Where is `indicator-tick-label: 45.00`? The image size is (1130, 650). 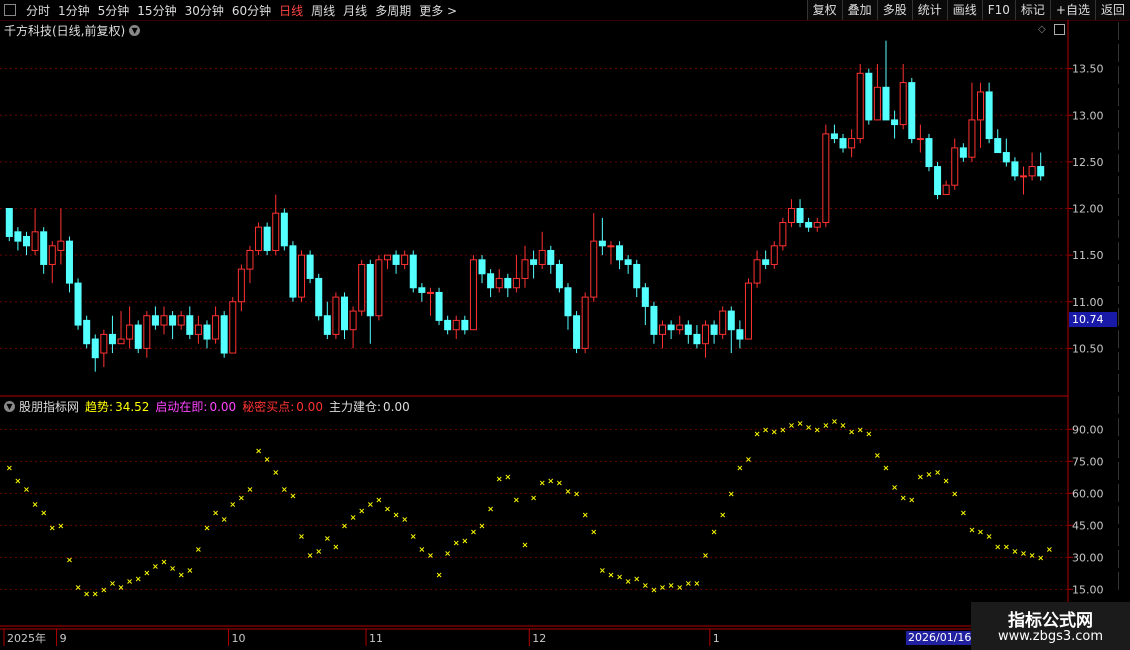 indicator-tick-label: 45.00 is located at coordinates (1088, 525).